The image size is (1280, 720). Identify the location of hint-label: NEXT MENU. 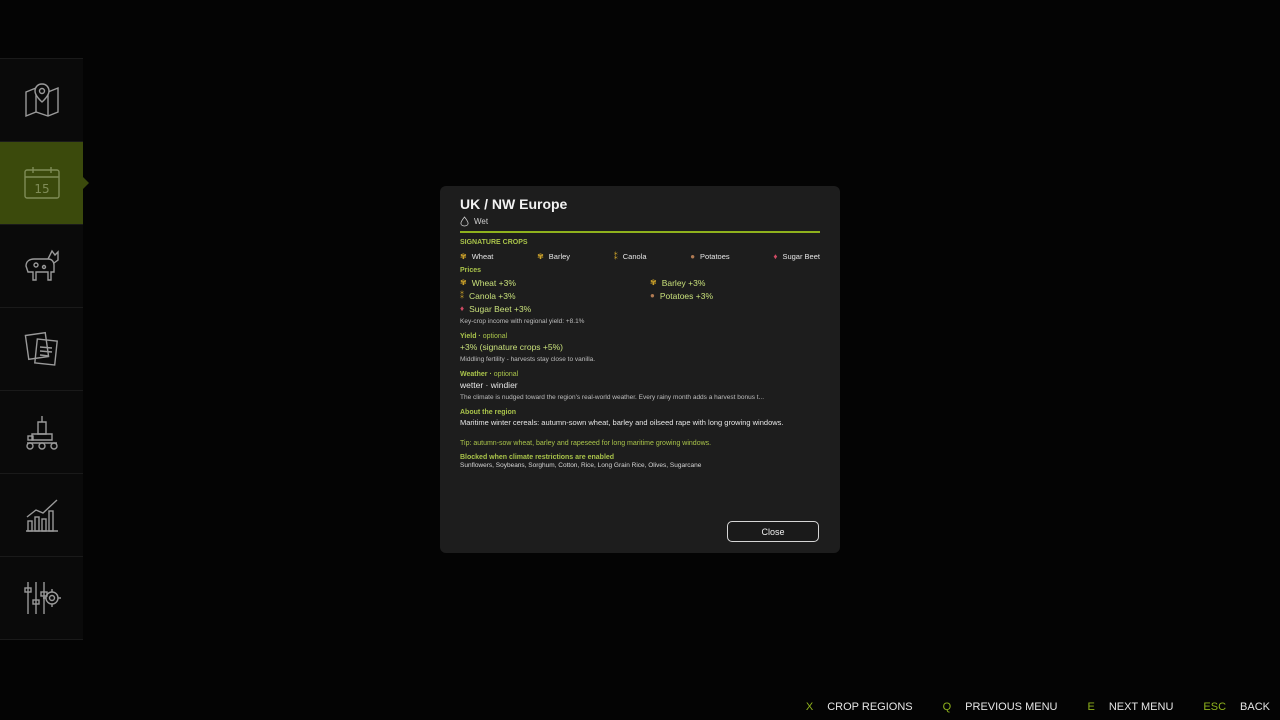
(1141, 707).